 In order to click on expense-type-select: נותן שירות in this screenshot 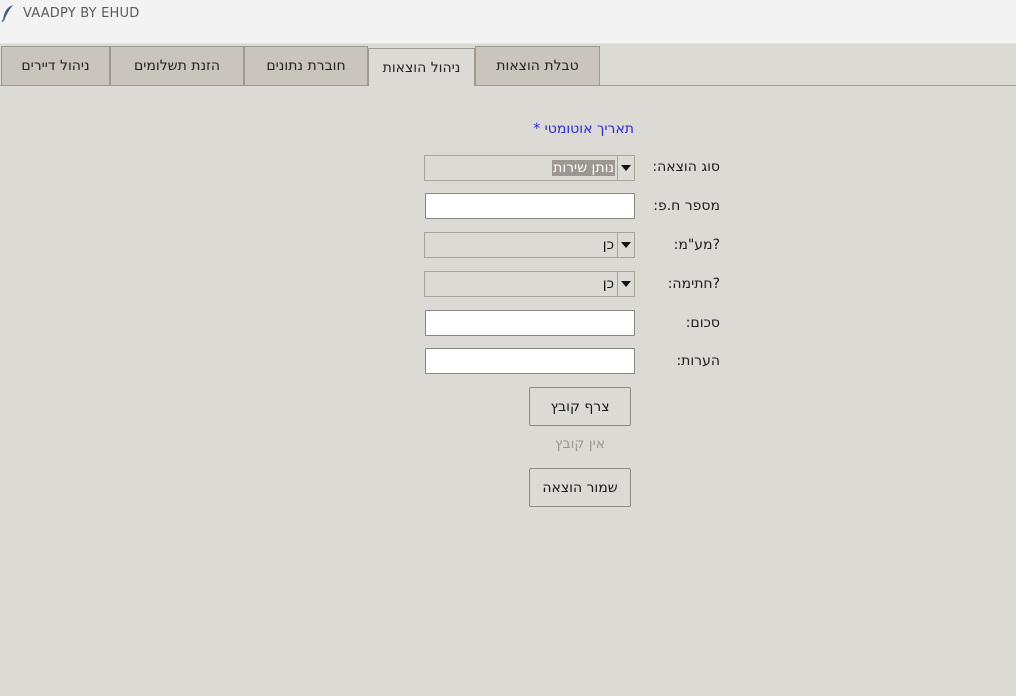, I will do `click(529, 168)`.